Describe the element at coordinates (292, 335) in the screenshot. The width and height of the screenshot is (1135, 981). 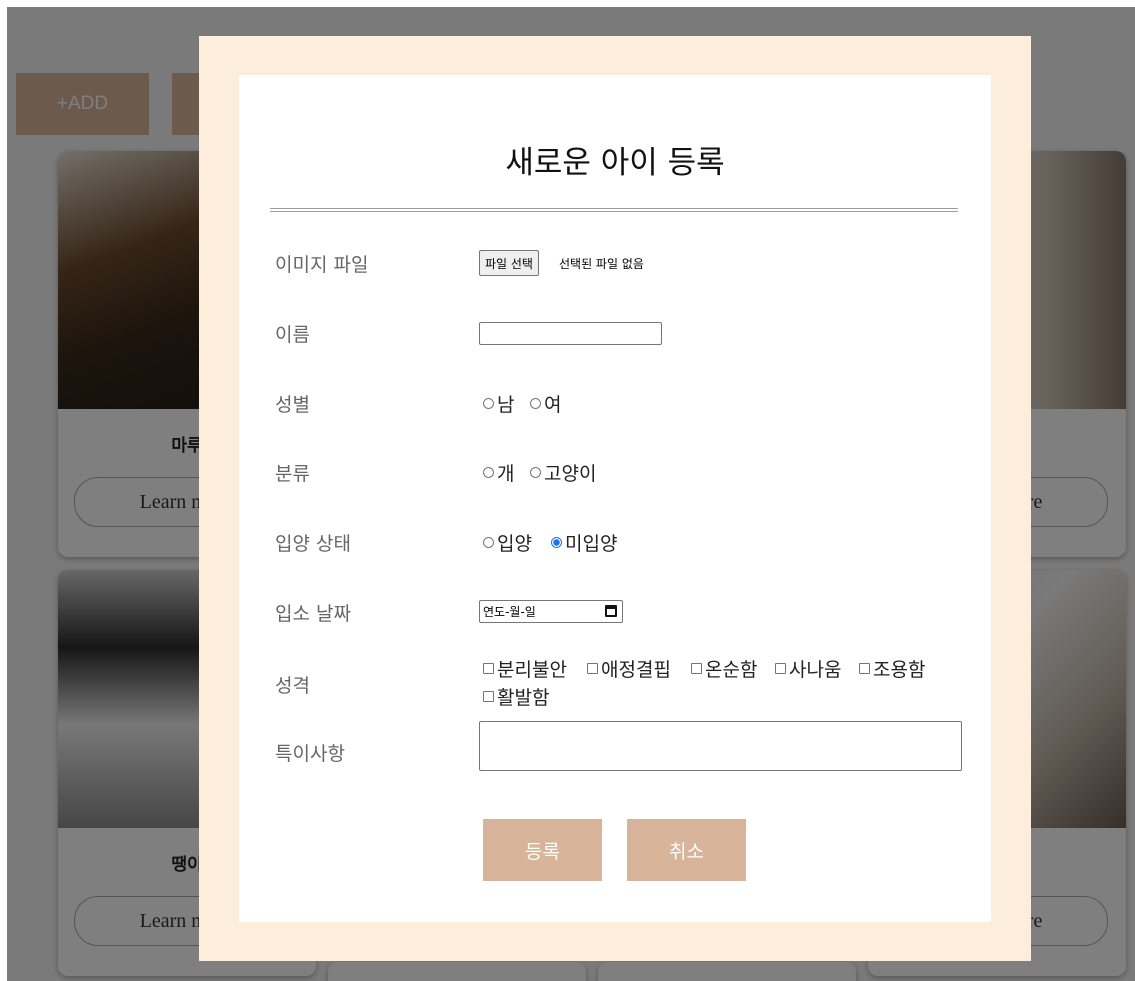
I see `name-label: 이름` at that location.